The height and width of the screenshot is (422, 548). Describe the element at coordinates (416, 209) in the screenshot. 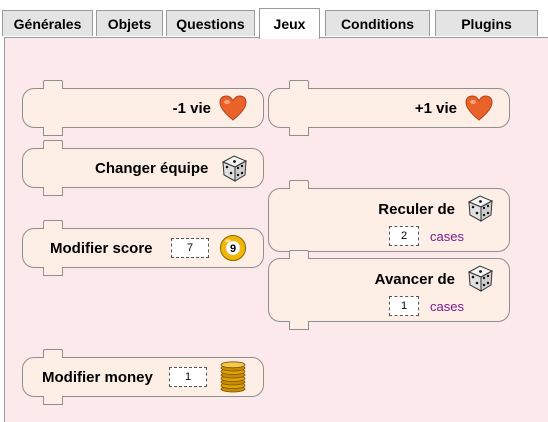

I see `move-back-label: Reculer de` at that location.